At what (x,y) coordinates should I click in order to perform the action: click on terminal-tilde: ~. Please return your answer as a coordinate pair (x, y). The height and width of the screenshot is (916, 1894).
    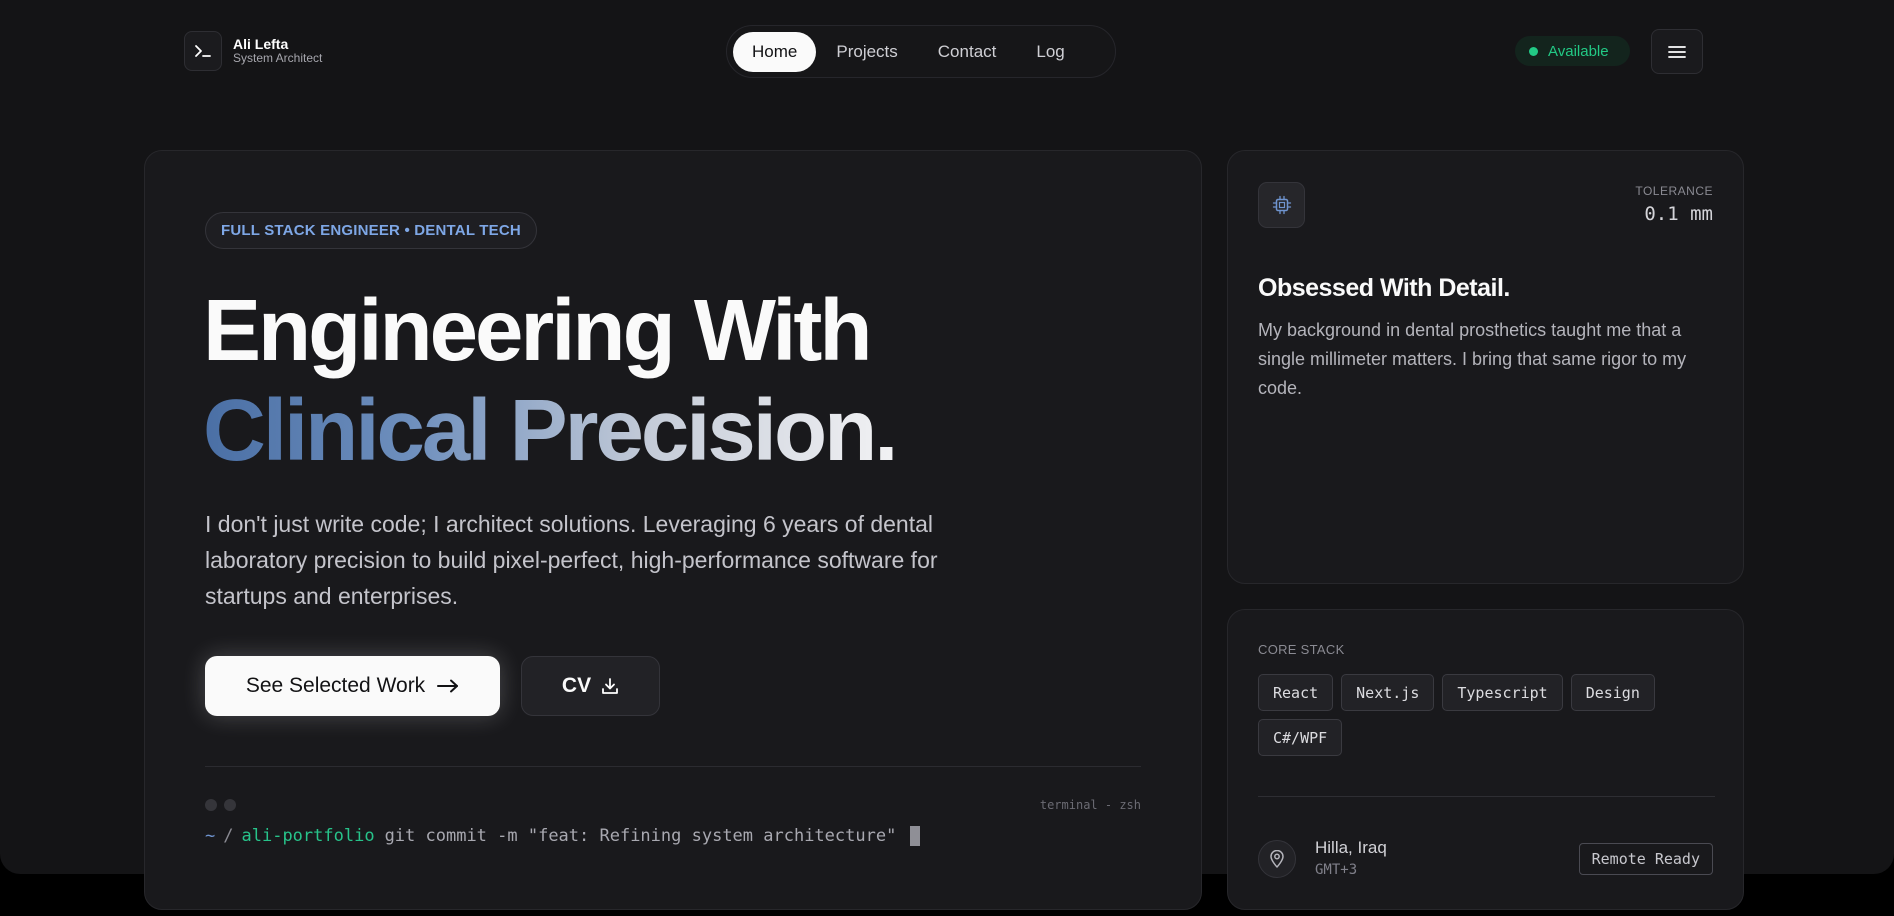
    Looking at the image, I should click on (210, 836).